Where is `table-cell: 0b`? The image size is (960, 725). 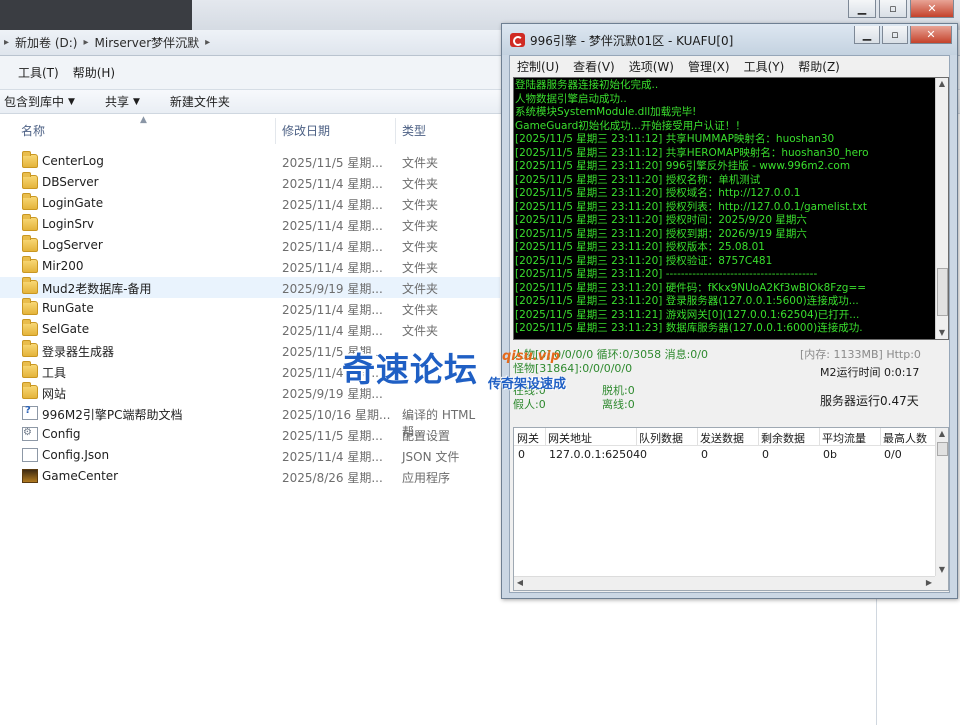
table-cell: 0b is located at coordinates (830, 454).